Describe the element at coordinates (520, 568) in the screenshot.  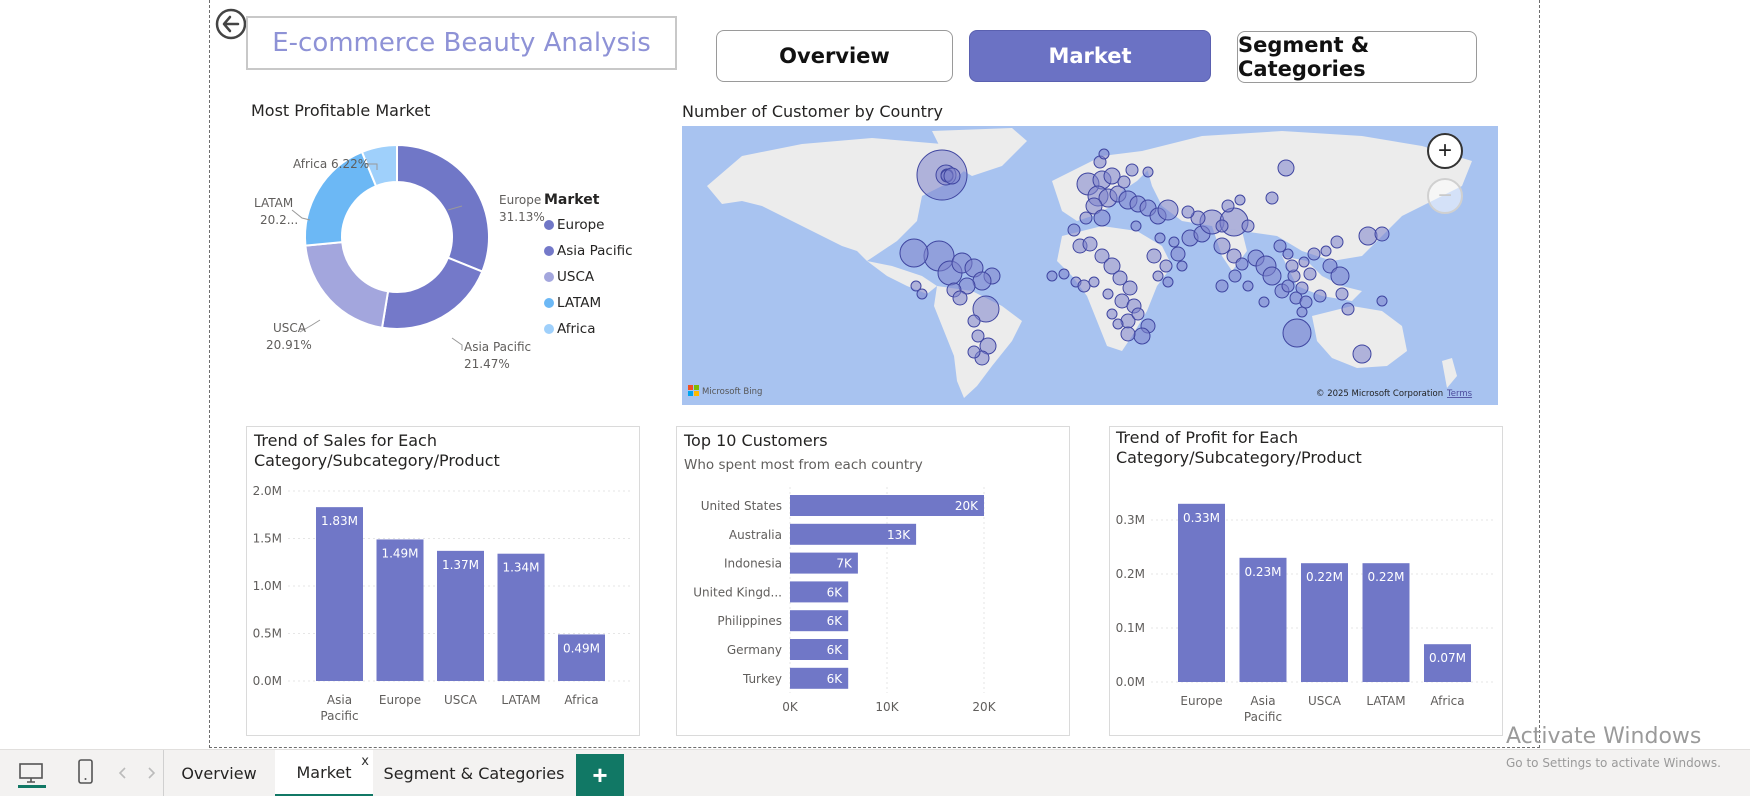
I see `sales-data-label: 1.34M` at that location.